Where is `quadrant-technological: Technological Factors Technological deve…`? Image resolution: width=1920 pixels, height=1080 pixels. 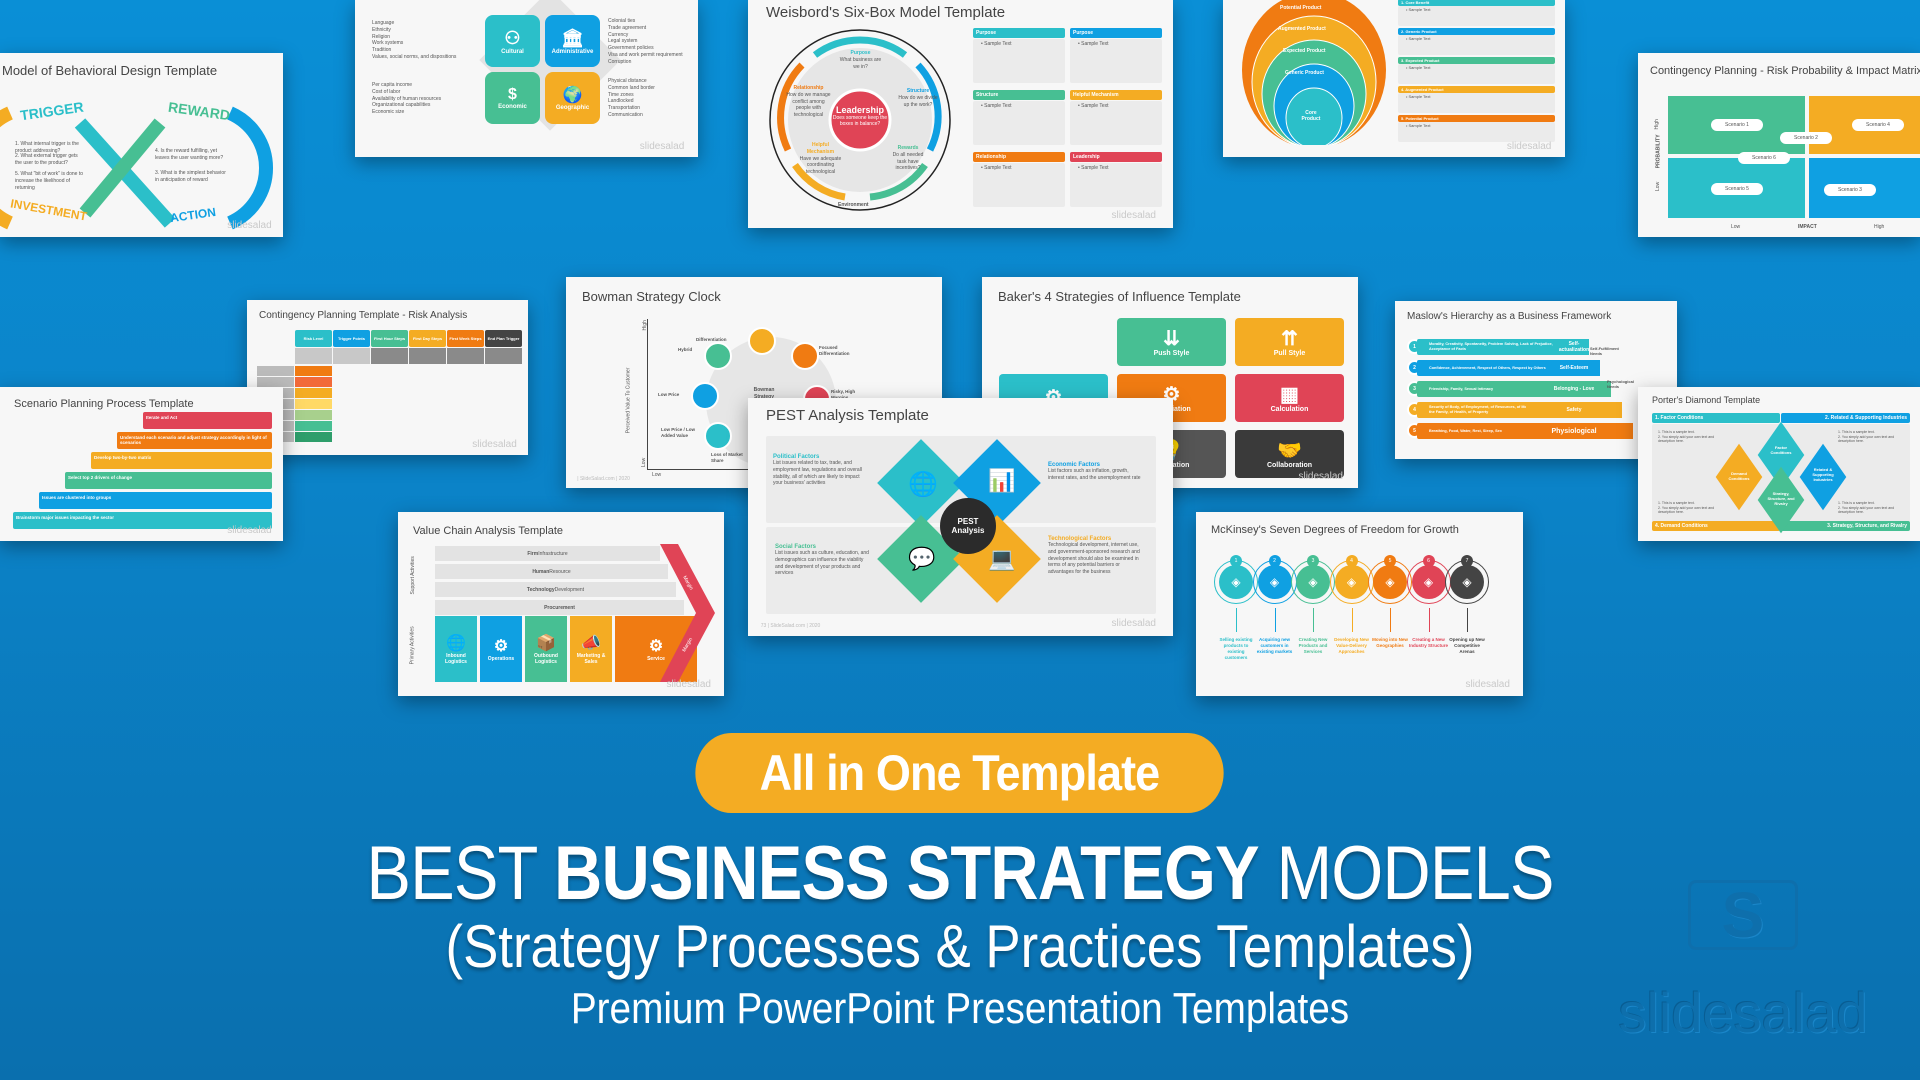 quadrant-technological: Technological Factors Technological deve… is located at coordinates (1094, 555).